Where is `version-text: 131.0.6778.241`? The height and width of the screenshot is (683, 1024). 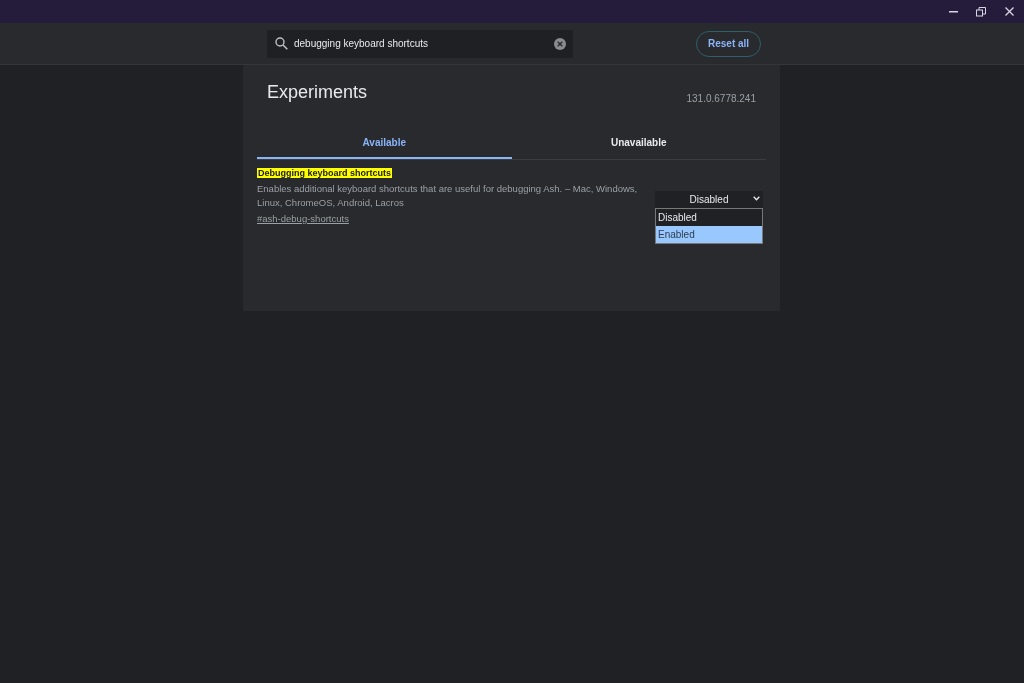
version-text: 131.0.6778.241 is located at coordinates (721, 98).